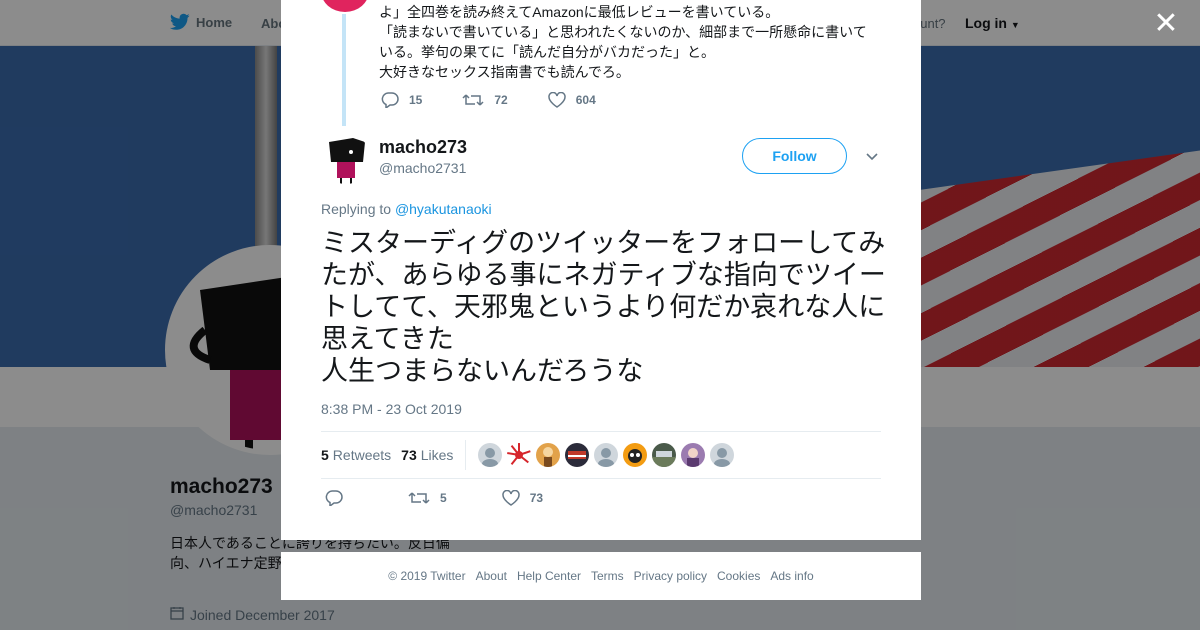 The width and height of the screenshot is (1200, 630). I want to click on footer-terms-link: Terms, so click(607, 576).